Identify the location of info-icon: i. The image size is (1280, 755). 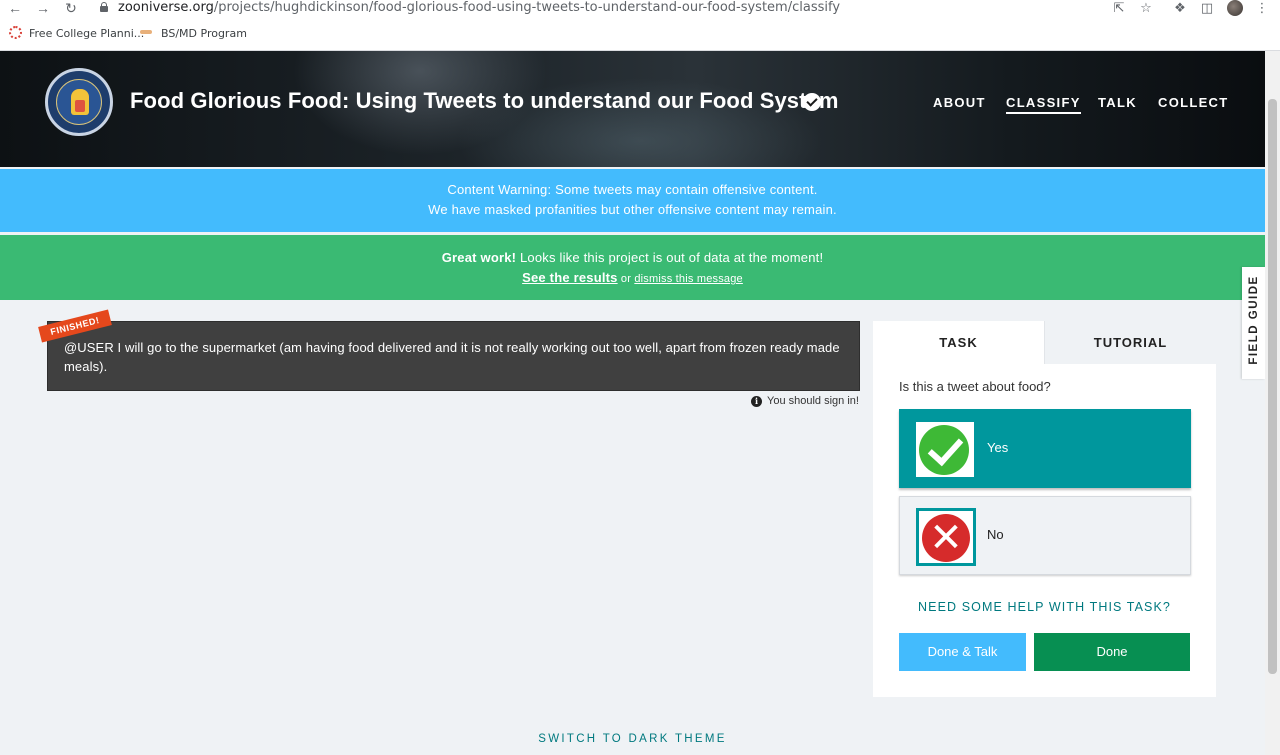
(756, 401).